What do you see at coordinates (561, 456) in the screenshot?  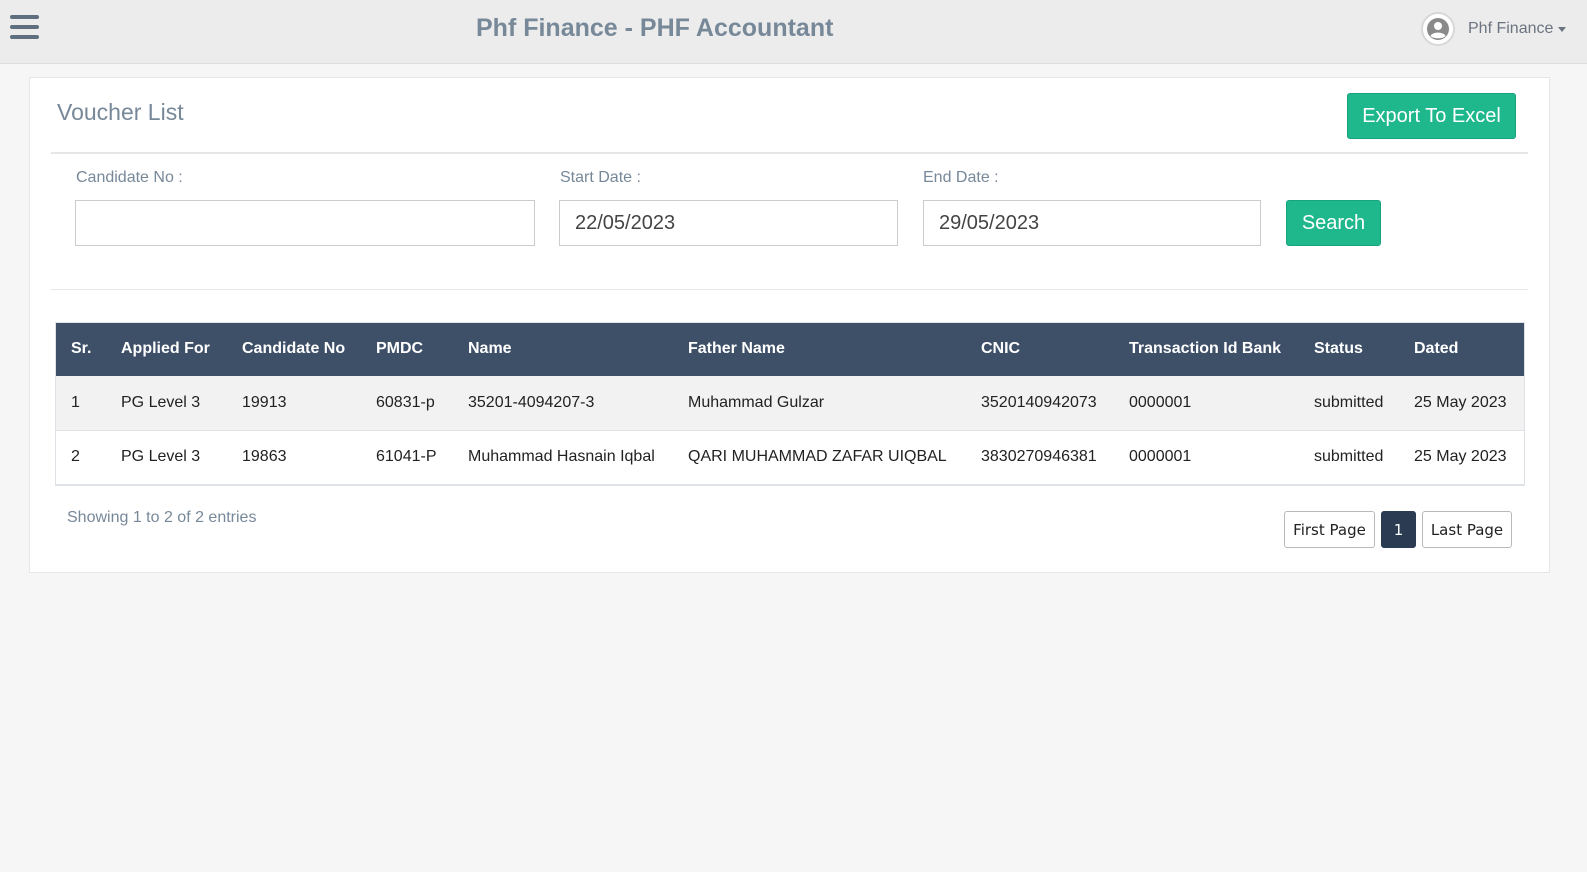 I see `cell-name: Muhammad Hasnain Iqbal` at bounding box center [561, 456].